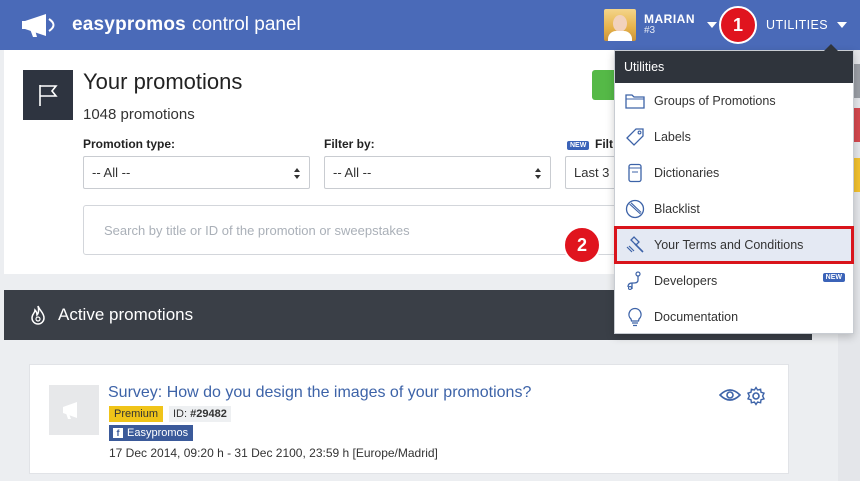  Describe the element at coordinates (730, 395) in the screenshot. I see `eye-icon` at that location.